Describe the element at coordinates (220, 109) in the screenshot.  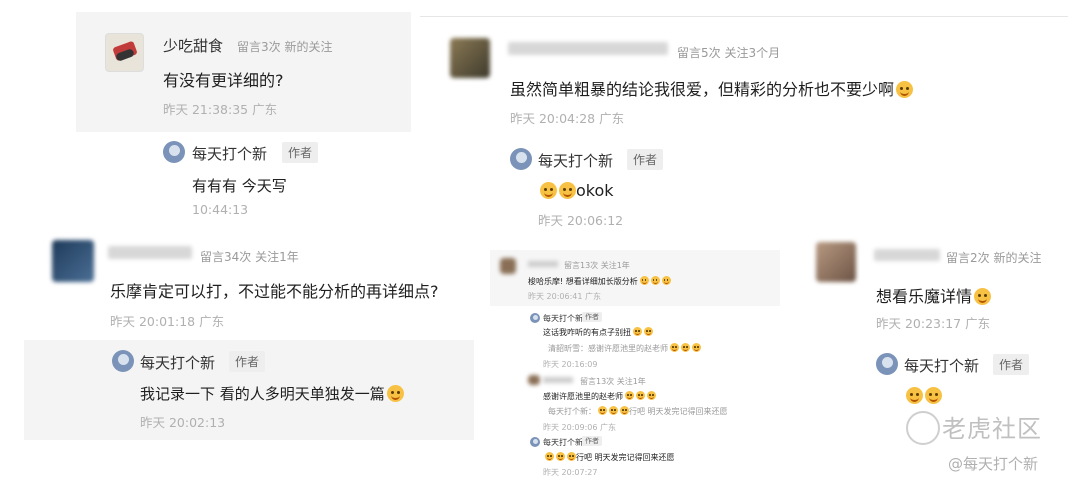
I see `comment-time: 昨天 21:38:35 广东` at that location.